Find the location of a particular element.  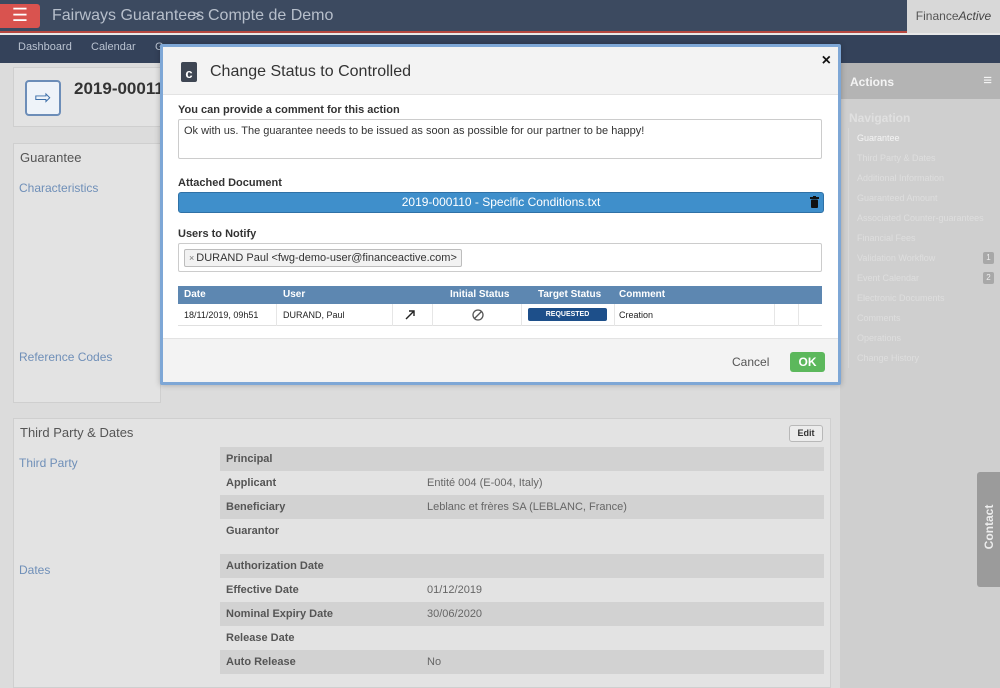

field-row: Authorization Date is located at coordinates (522, 566).